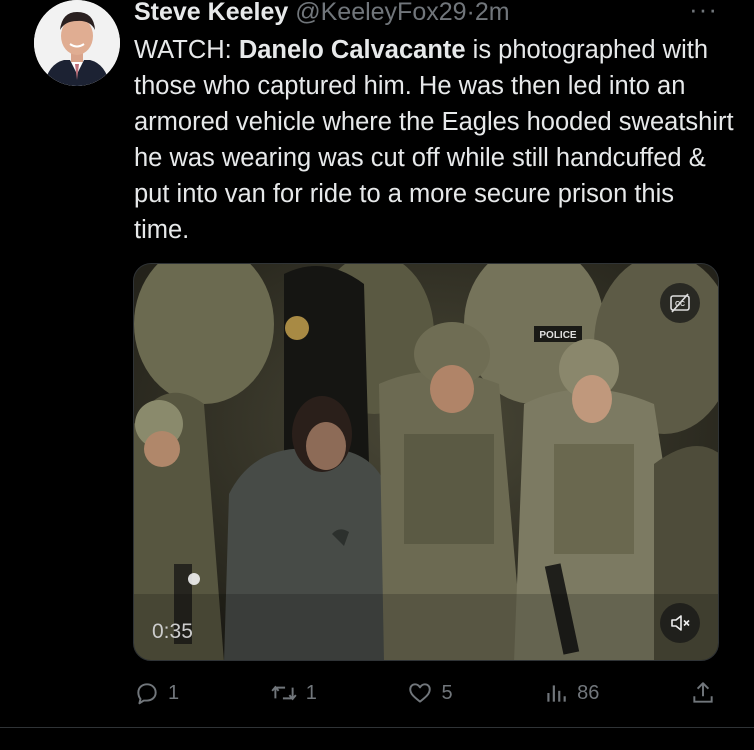 Image resolution: width=754 pixels, height=750 pixels. Describe the element at coordinates (174, 692) in the screenshot. I see `reply-count: 1` at that location.